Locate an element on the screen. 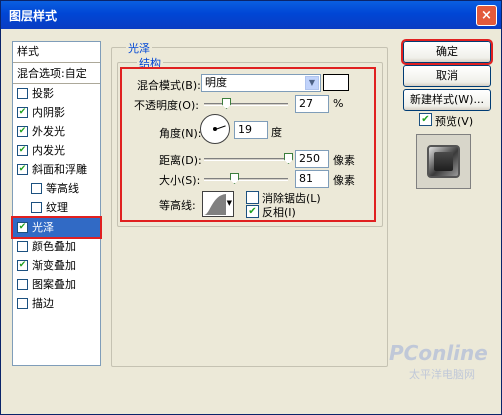 The height and width of the screenshot is (415, 502). sidebar-item-texture: 纹理 is located at coordinates (56, 207).